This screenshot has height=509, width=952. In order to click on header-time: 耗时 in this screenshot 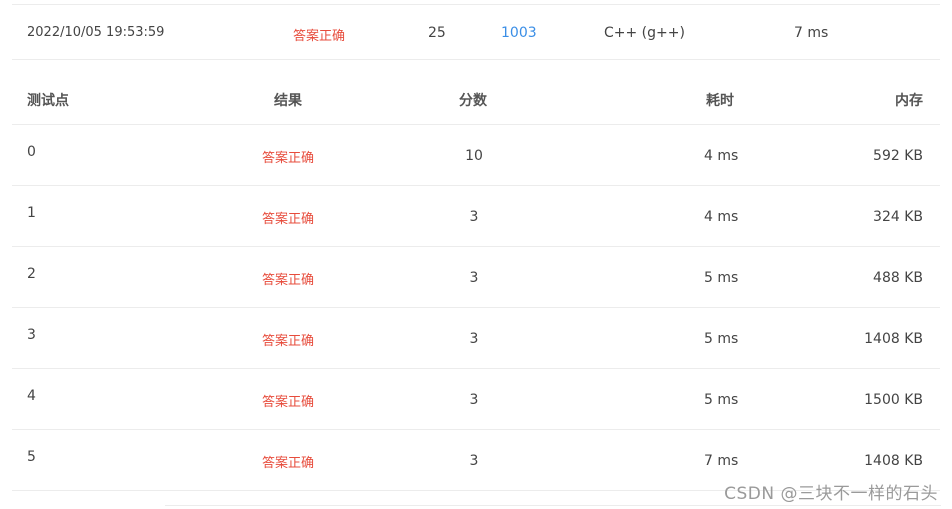, I will do `click(720, 101)`.